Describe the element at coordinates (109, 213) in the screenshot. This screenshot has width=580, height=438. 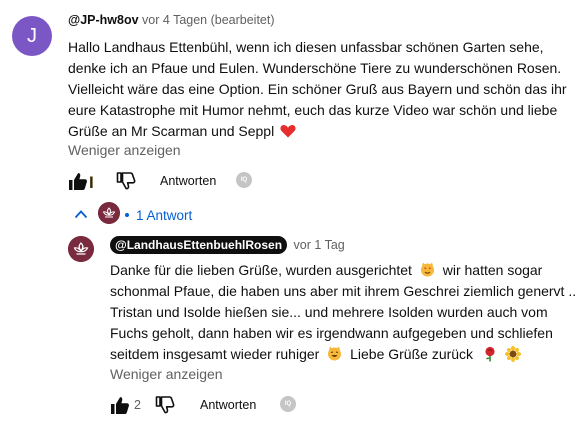
I see `channel-avatar-small` at that location.